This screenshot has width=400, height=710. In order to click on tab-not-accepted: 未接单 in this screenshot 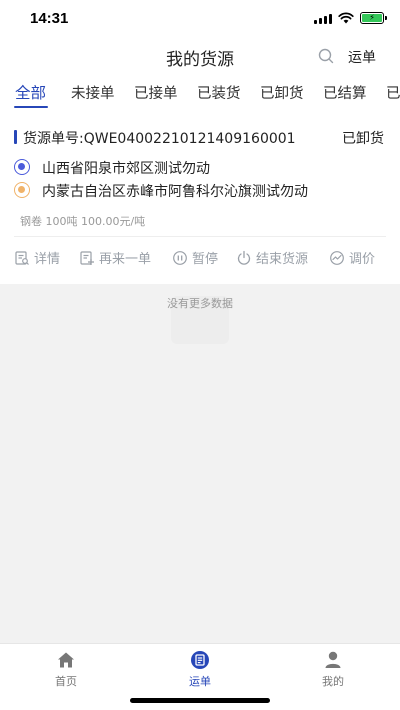, I will do `click(93, 92)`.